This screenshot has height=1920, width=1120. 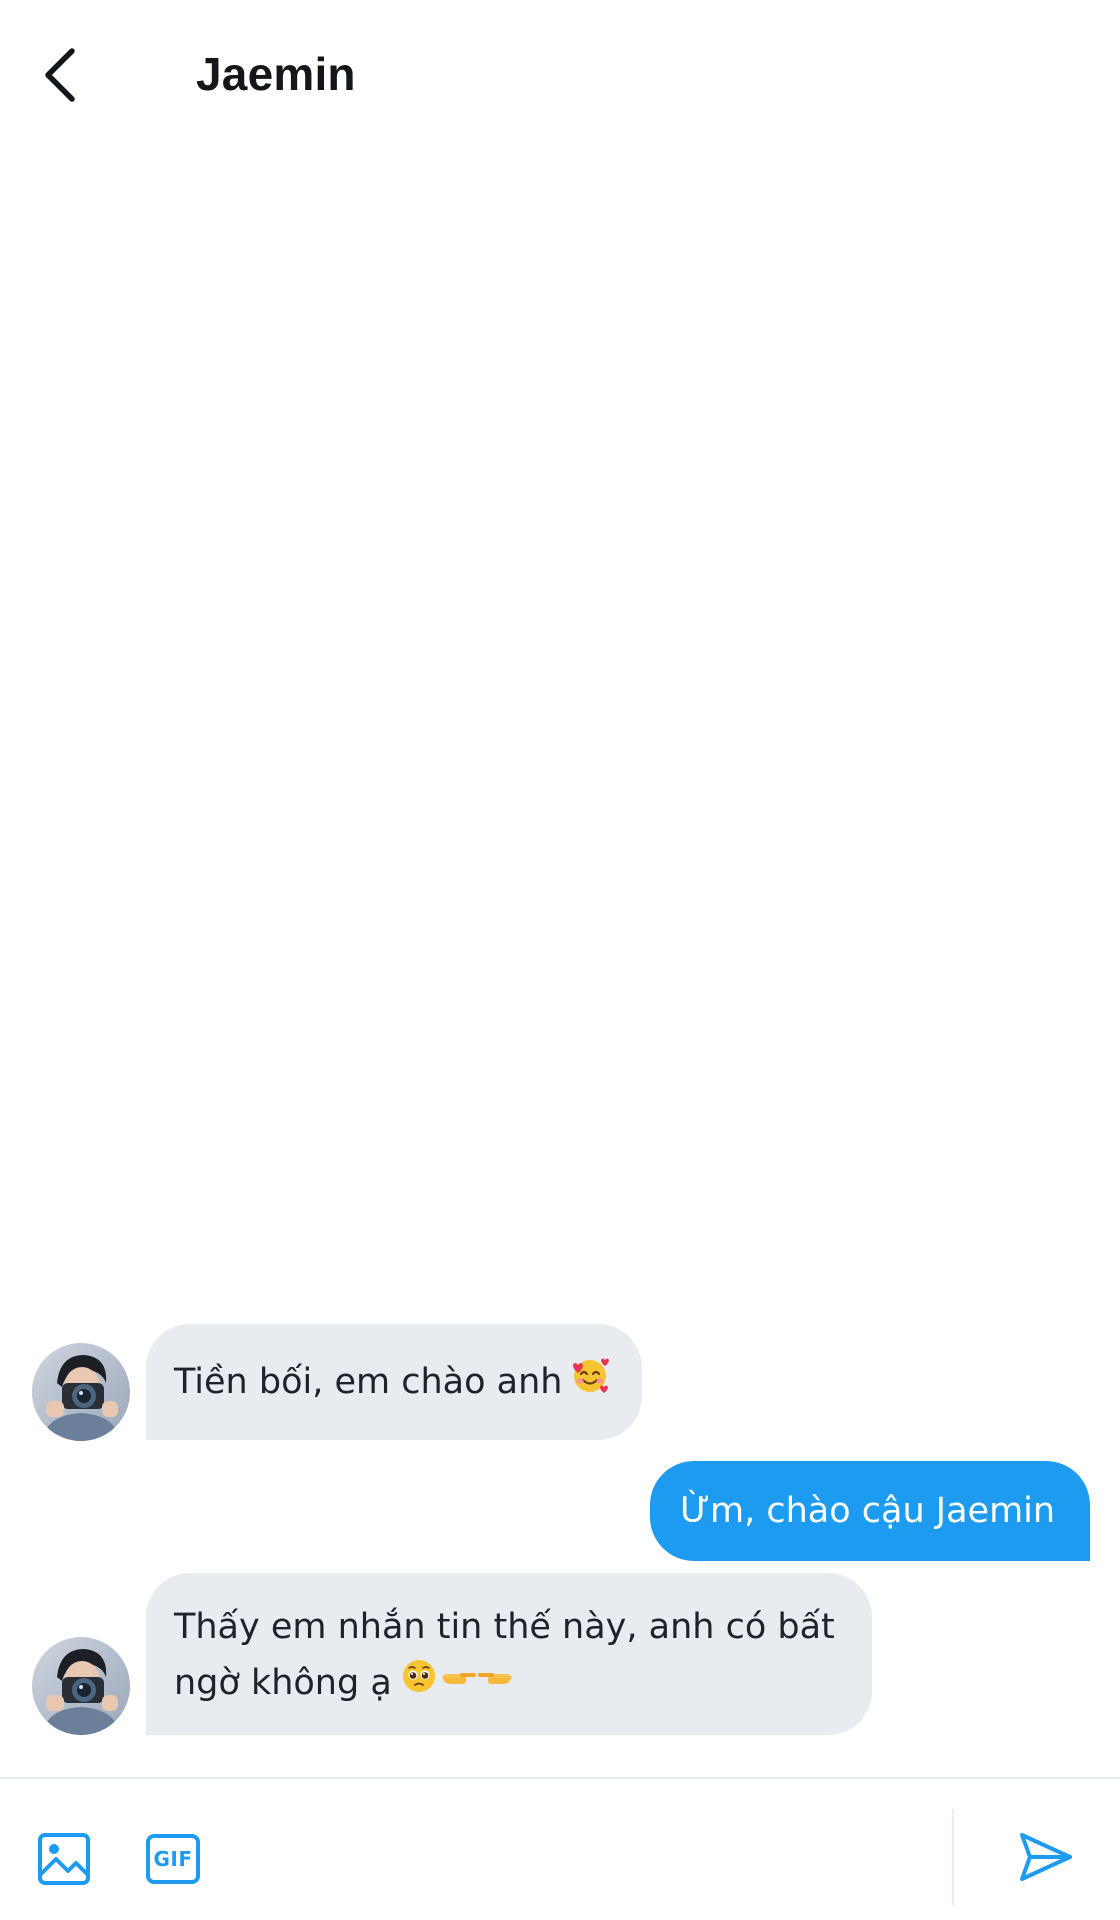 I want to click on smiling-face-with-hearts-icon, so click(x=590, y=1383).